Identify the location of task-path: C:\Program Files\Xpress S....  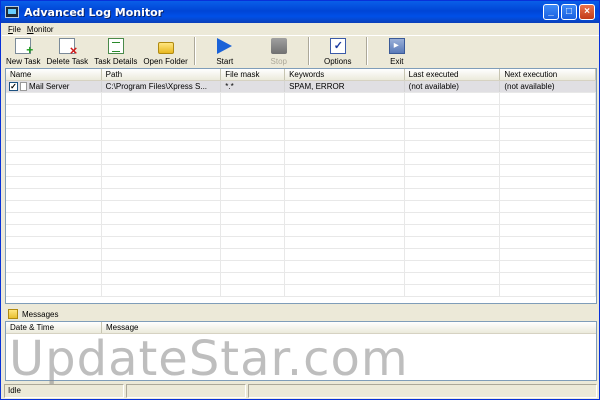
(162, 86).